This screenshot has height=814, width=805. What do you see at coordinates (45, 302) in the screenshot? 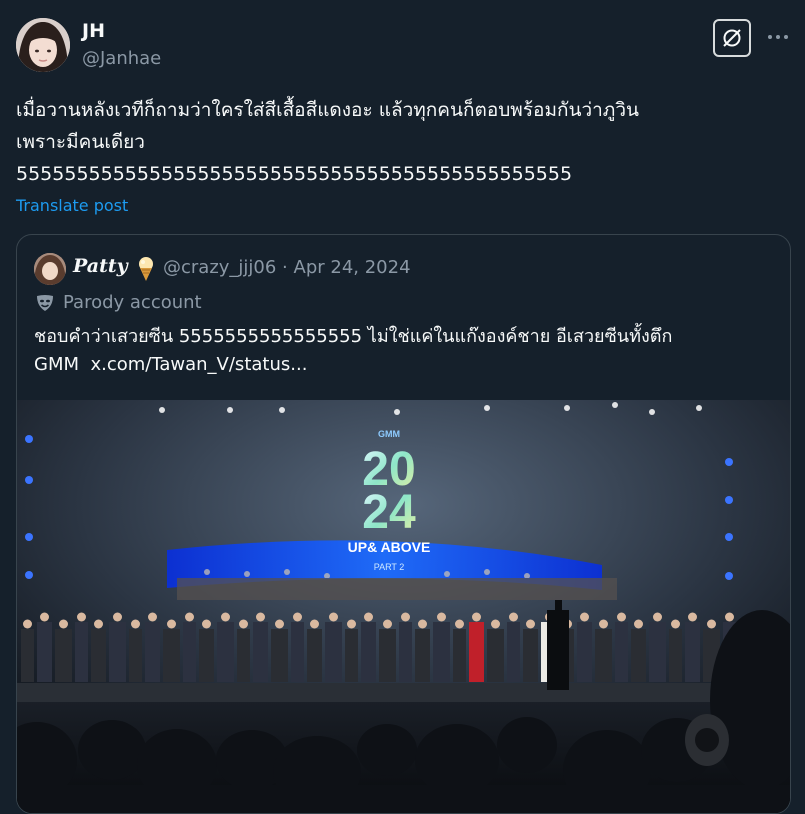
I see `parody-mask-icon` at bounding box center [45, 302].